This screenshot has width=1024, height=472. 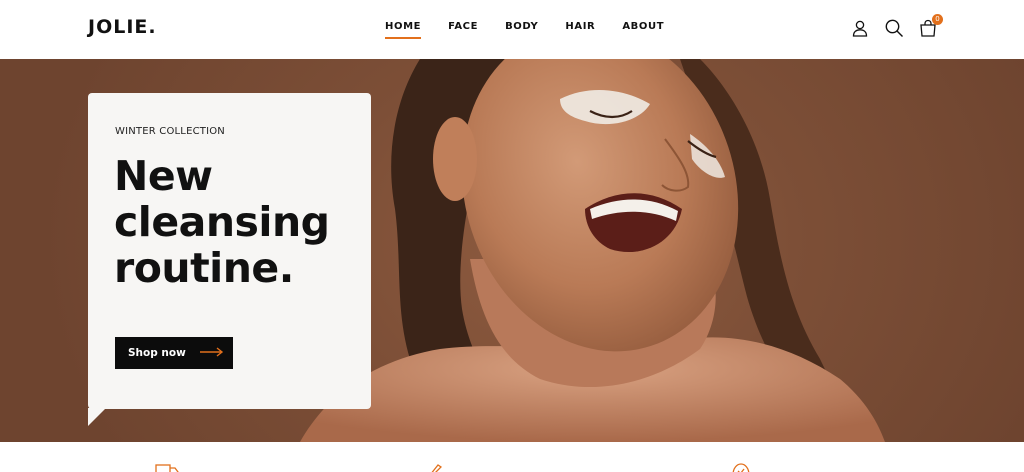 I want to click on collection-eyebrow: WINTER COLLECTION, so click(x=170, y=131).